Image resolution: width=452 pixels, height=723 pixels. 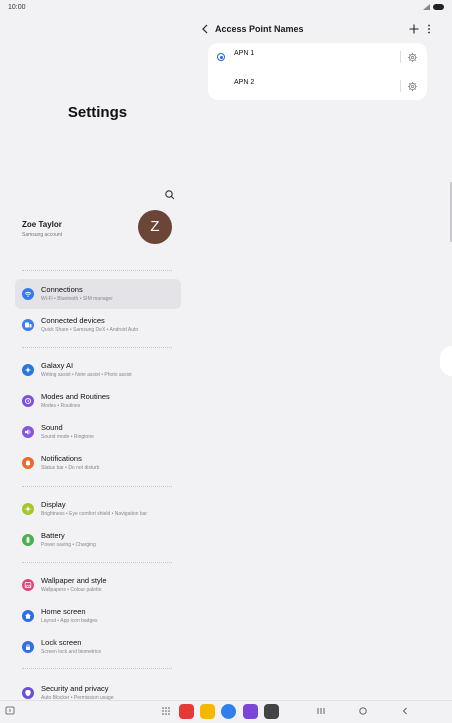 I want to click on menu-item-subtitle: Status bar • Do not disturb, so click(x=70, y=468).